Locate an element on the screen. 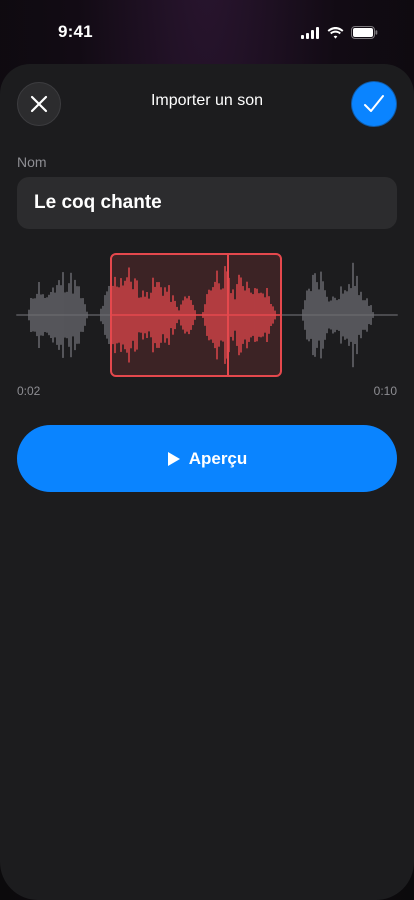 The height and width of the screenshot is (900, 414). trim-end-time: 0:10 is located at coordinates (385, 391).